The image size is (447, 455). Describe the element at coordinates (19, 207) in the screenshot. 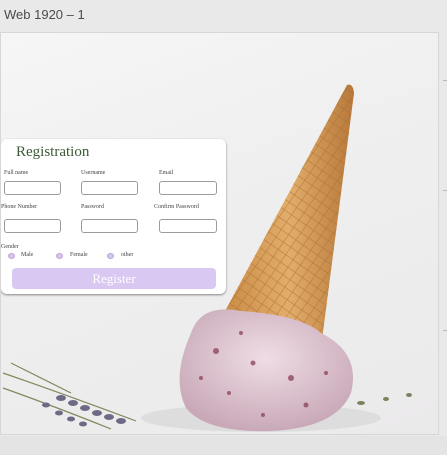

I see `phone-label: Phone Number` at that location.